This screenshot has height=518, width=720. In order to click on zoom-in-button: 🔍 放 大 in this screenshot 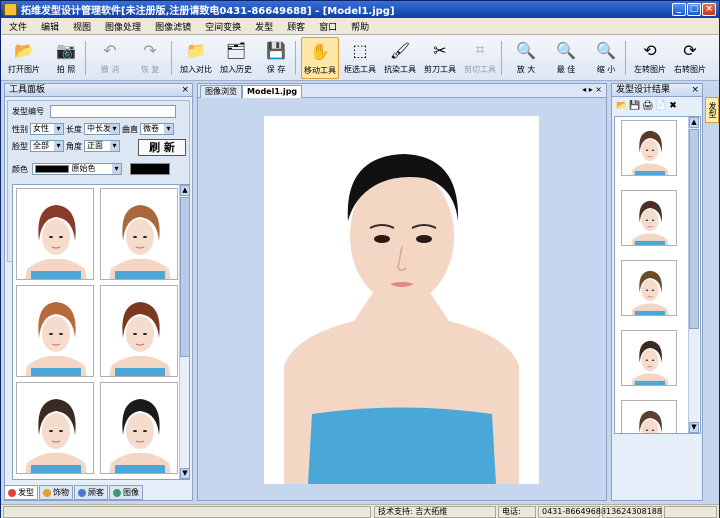, I will do `click(526, 58)`.